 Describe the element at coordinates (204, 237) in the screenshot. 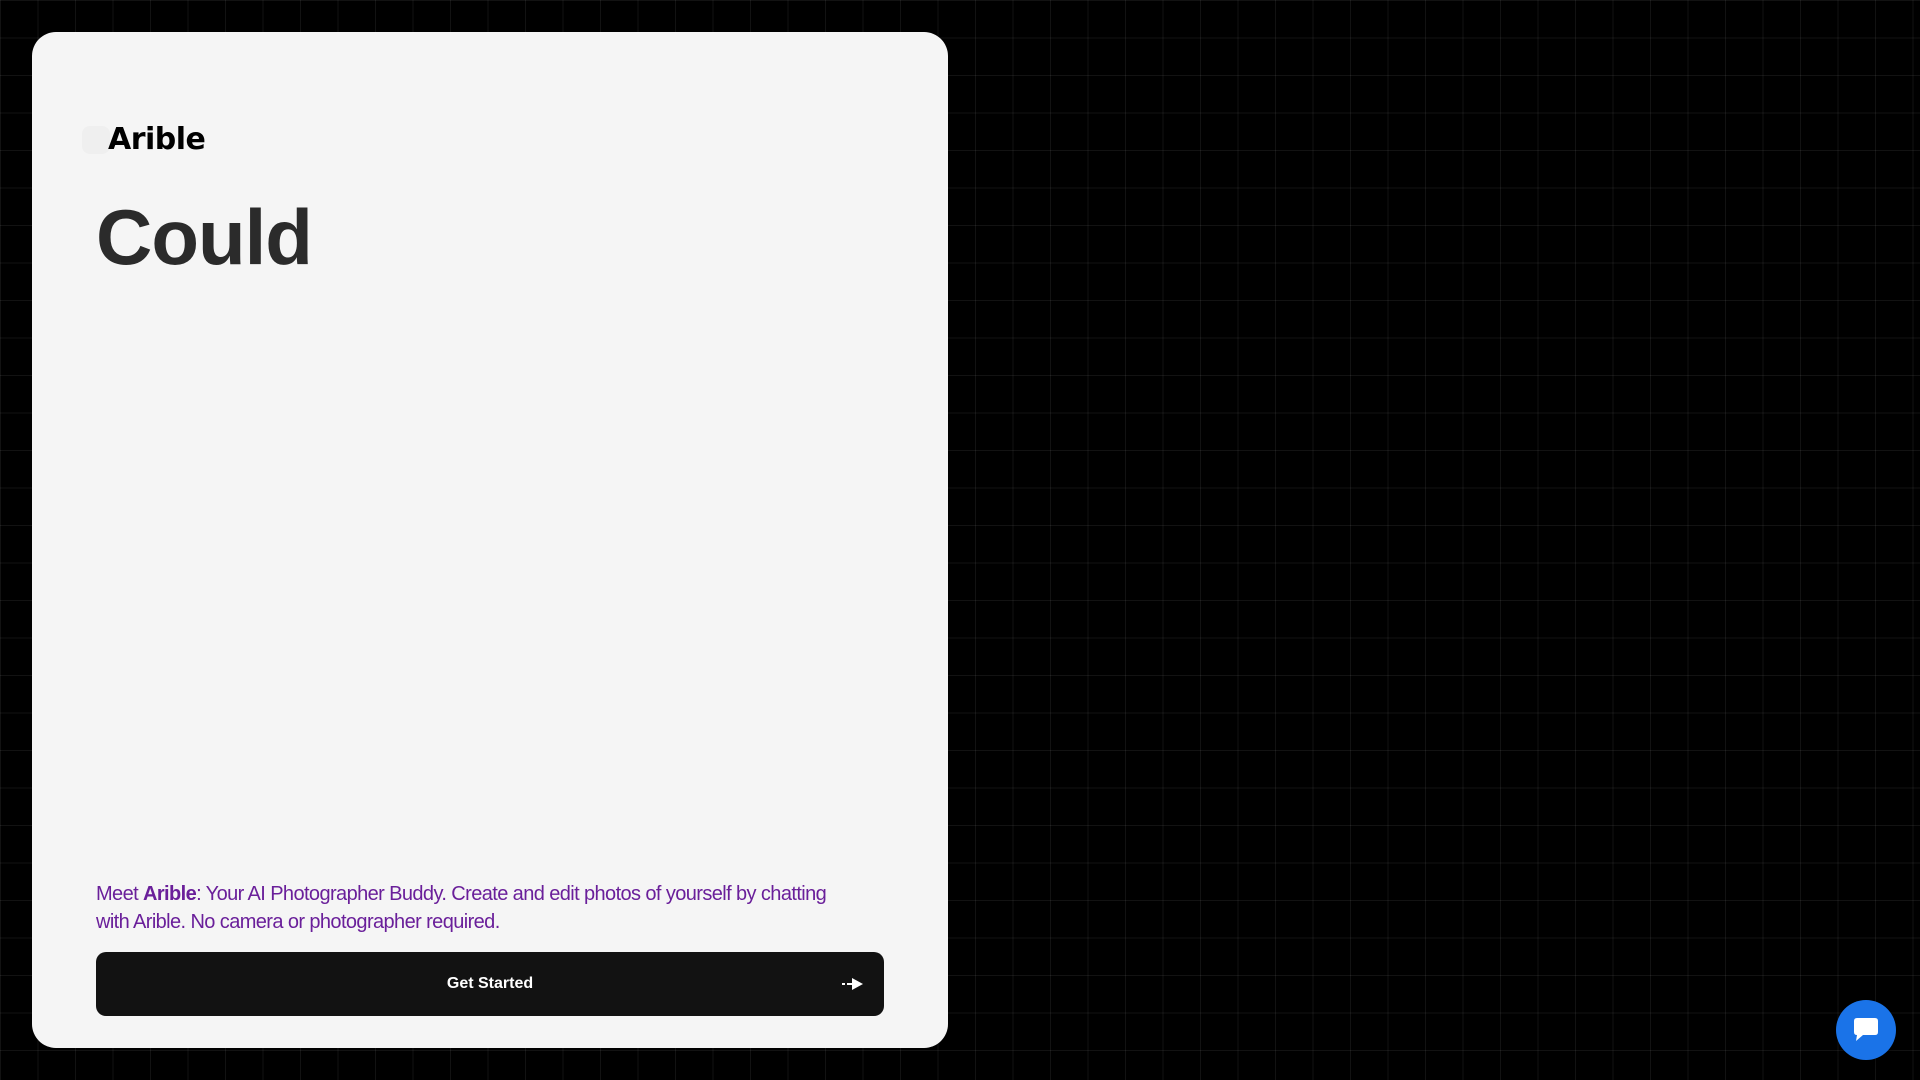

I see `hero-headline: Could` at that location.